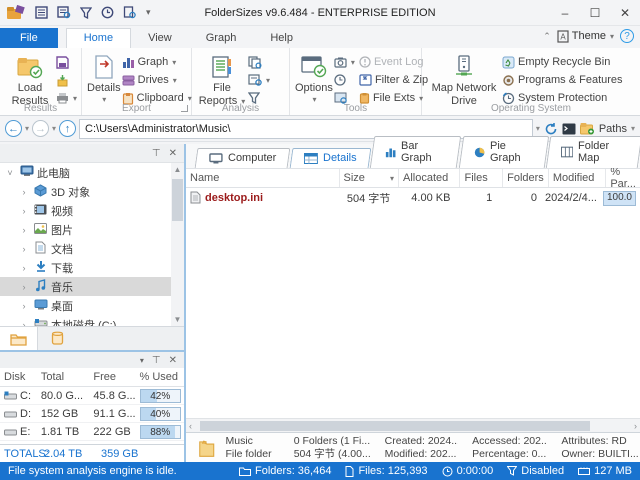 The image size is (640, 480). What do you see at coordinates (314, 79) in the screenshot?
I see `options-button: Options ▾` at bounding box center [314, 79].